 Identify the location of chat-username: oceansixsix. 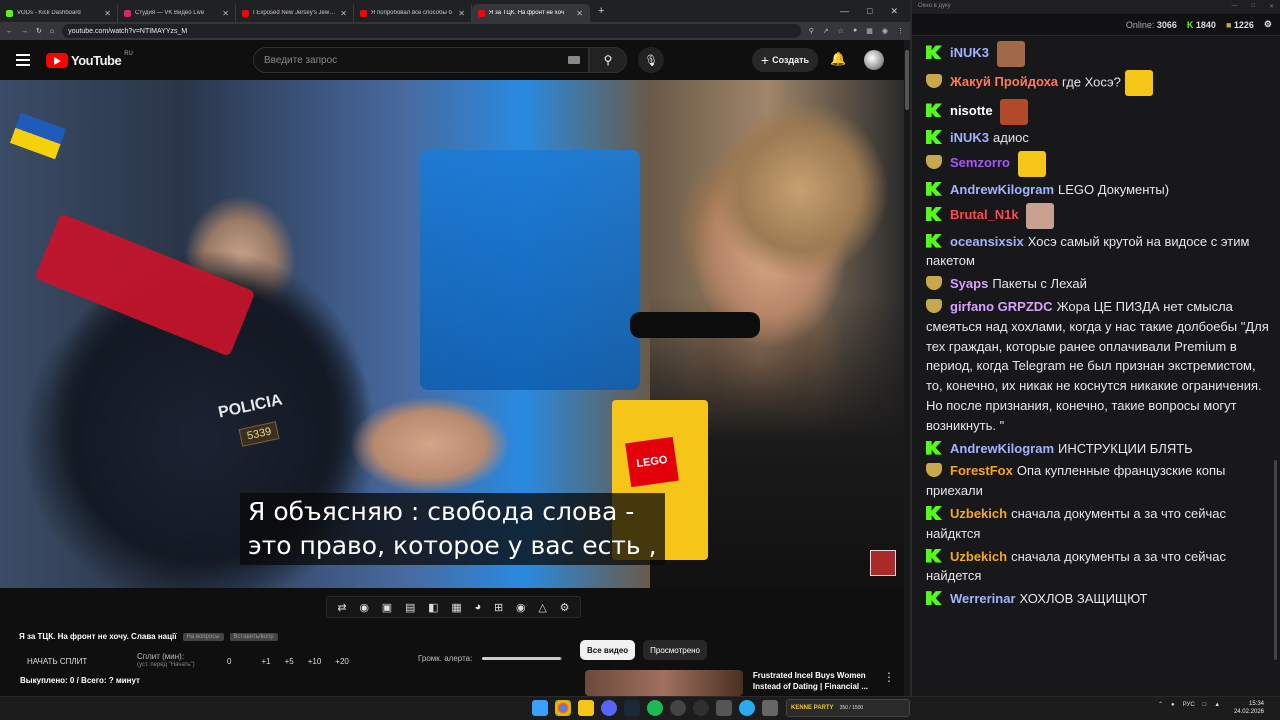
(987, 241).